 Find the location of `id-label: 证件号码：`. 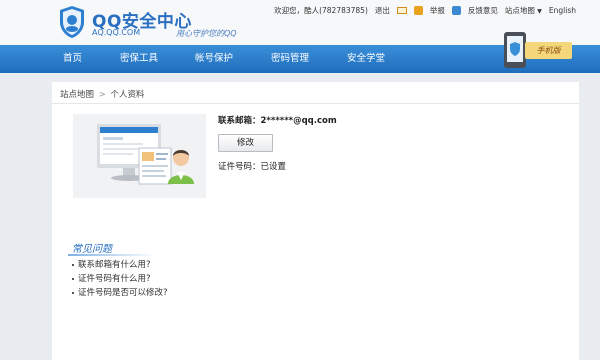

id-label: 证件号码： is located at coordinates (239, 167).